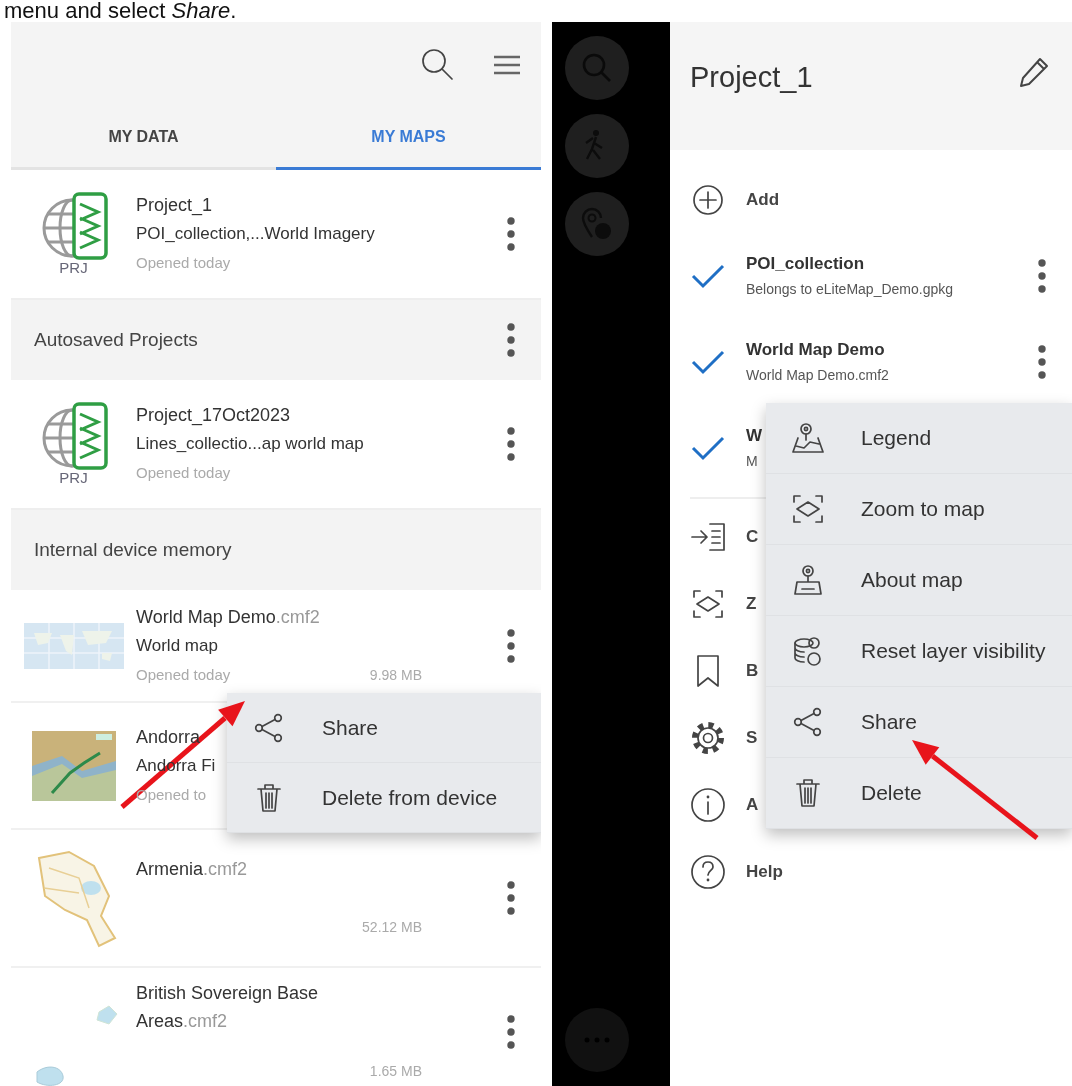 The image size is (1072, 1086). Describe the element at coordinates (256, 234) in the screenshot. I see `project-layers: POI_collection,...World Imagery` at that location.